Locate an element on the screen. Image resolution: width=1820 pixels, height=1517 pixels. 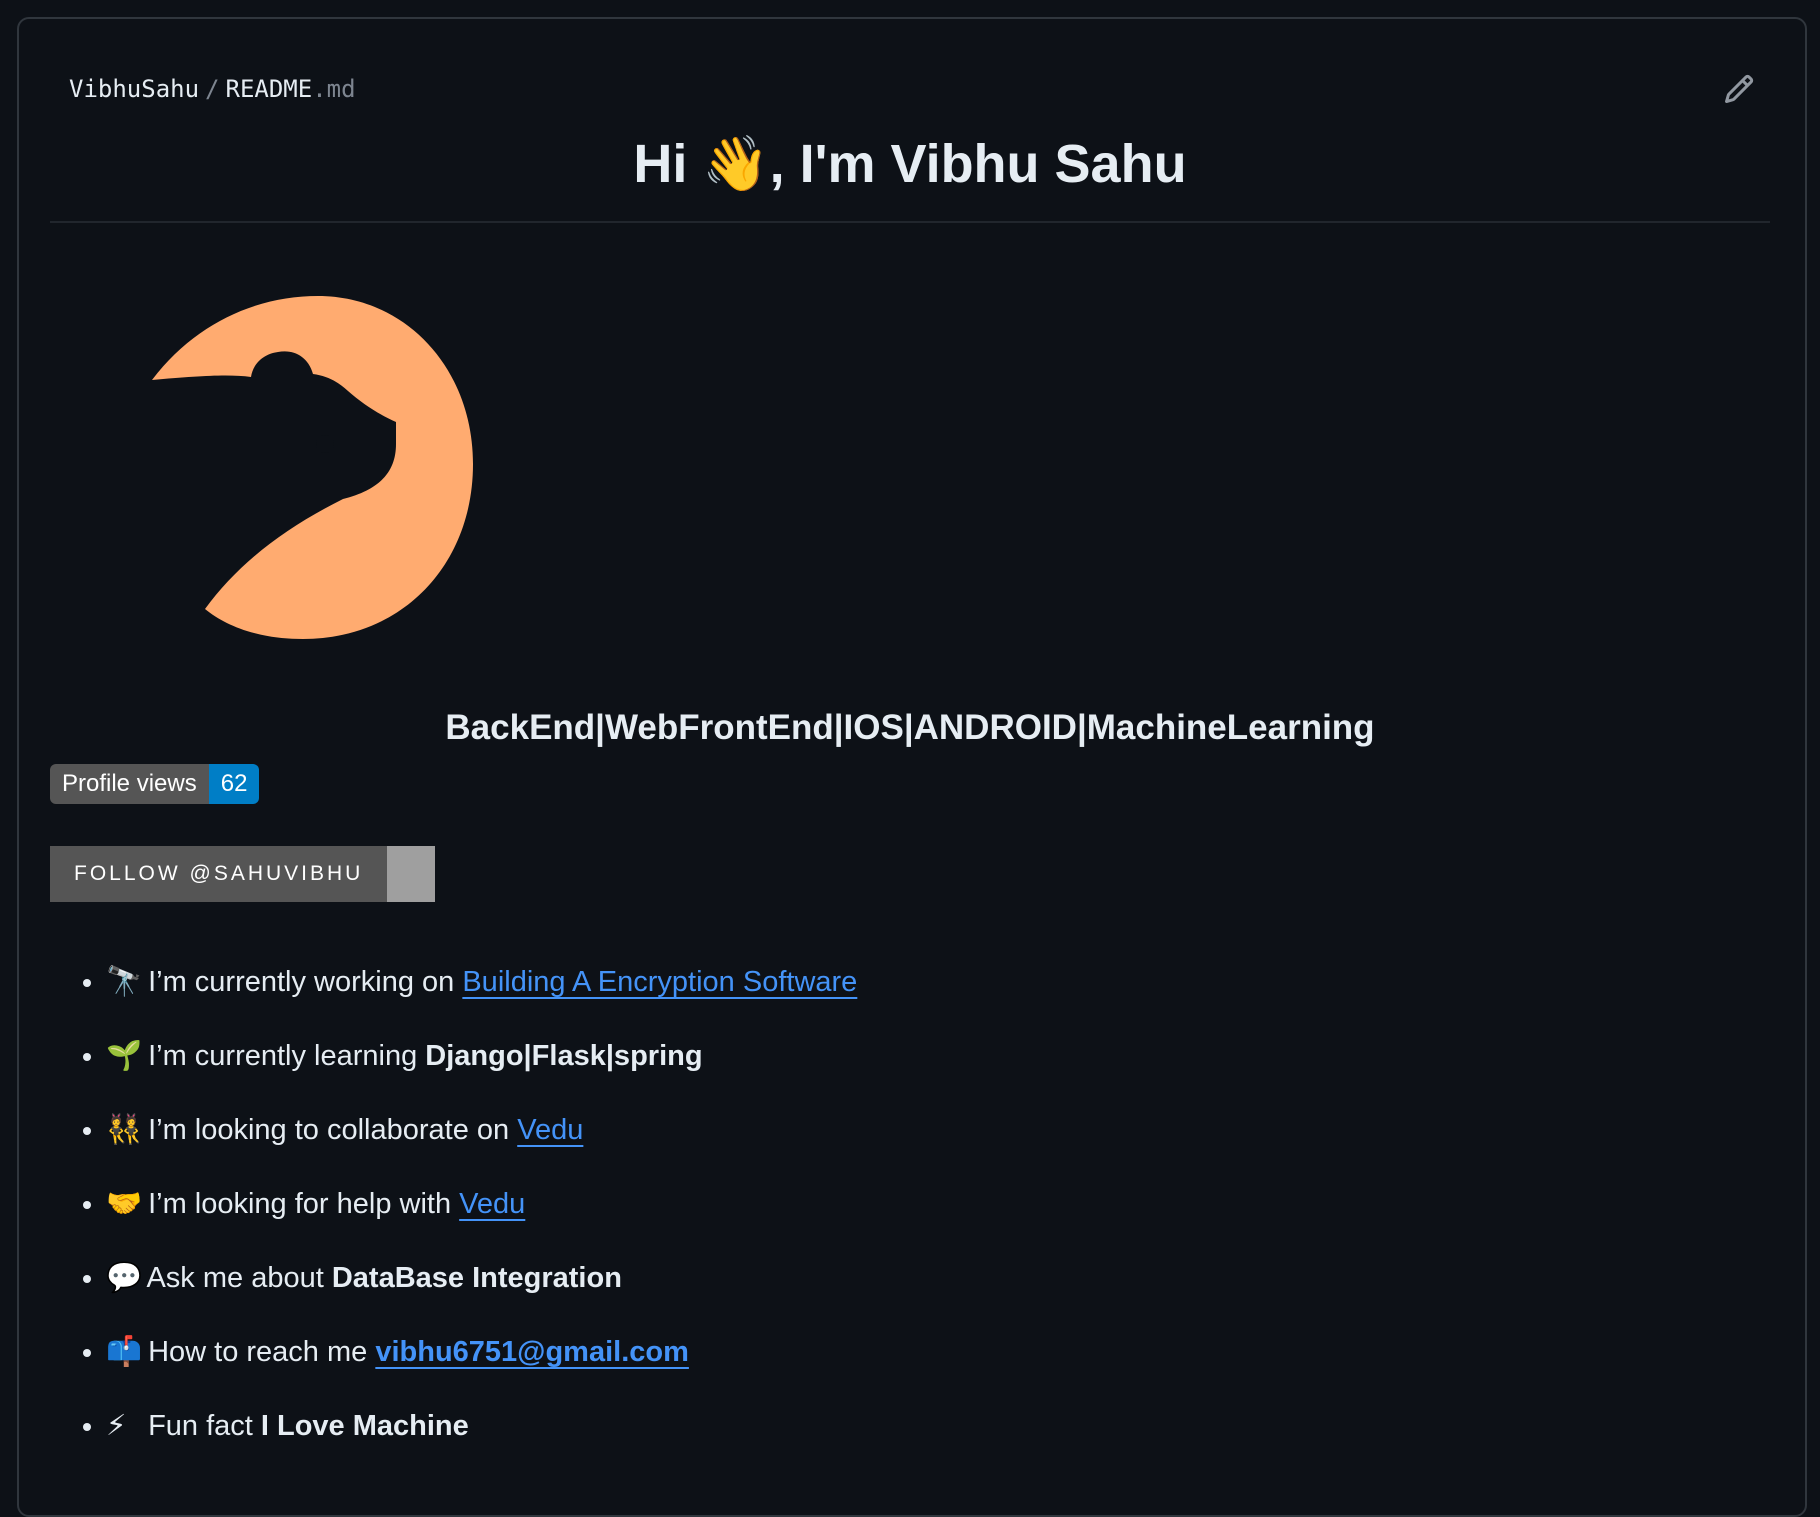
working-on-link: Building A Encryption Software is located at coordinates (659, 982).